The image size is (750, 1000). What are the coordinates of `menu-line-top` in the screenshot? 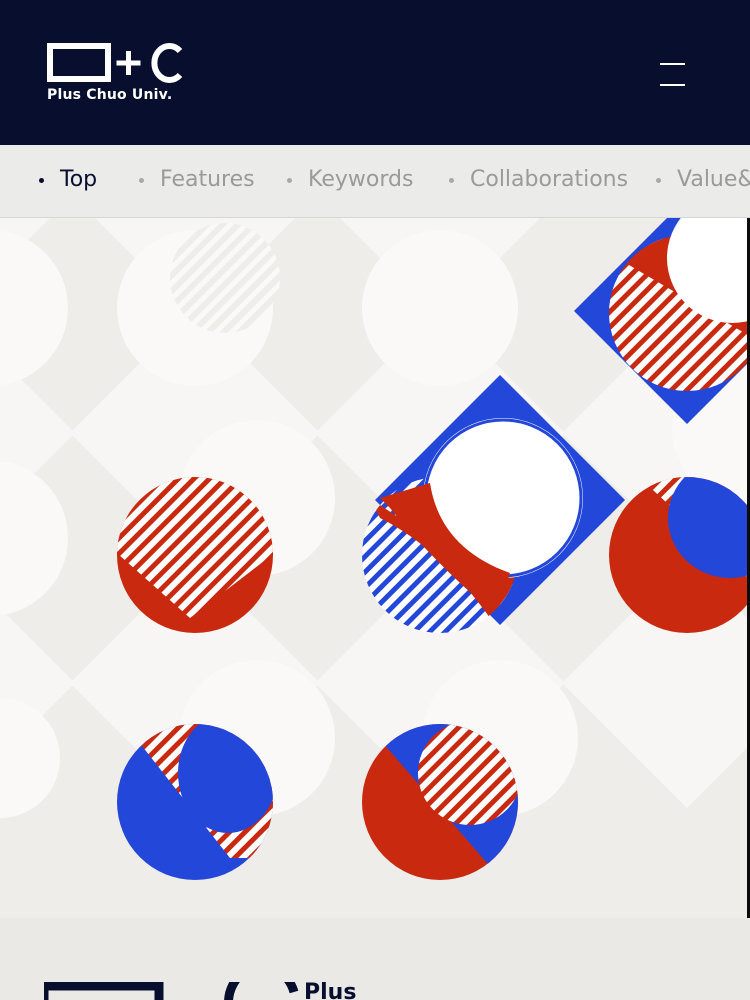 It's located at (672, 64).